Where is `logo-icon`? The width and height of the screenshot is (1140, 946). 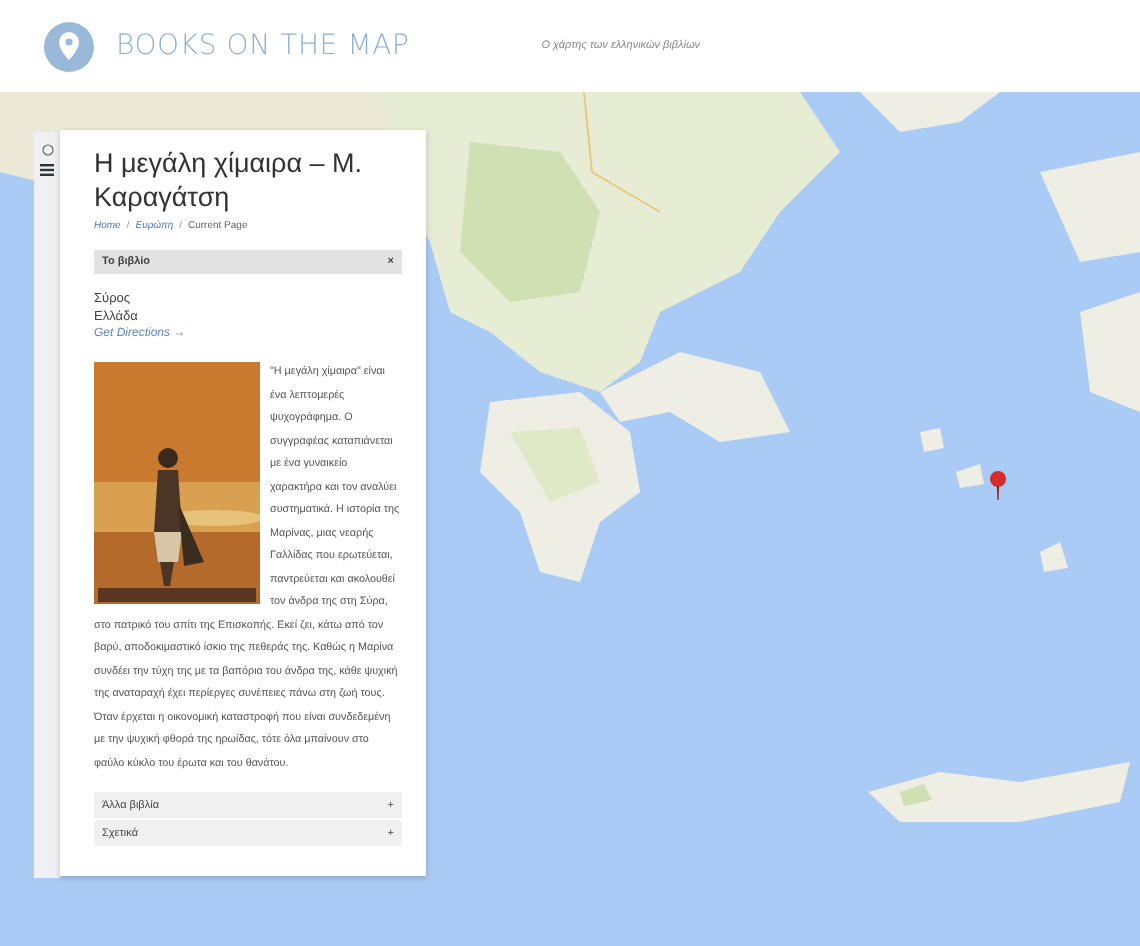
logo-icon is located at coordinates (69, 46).